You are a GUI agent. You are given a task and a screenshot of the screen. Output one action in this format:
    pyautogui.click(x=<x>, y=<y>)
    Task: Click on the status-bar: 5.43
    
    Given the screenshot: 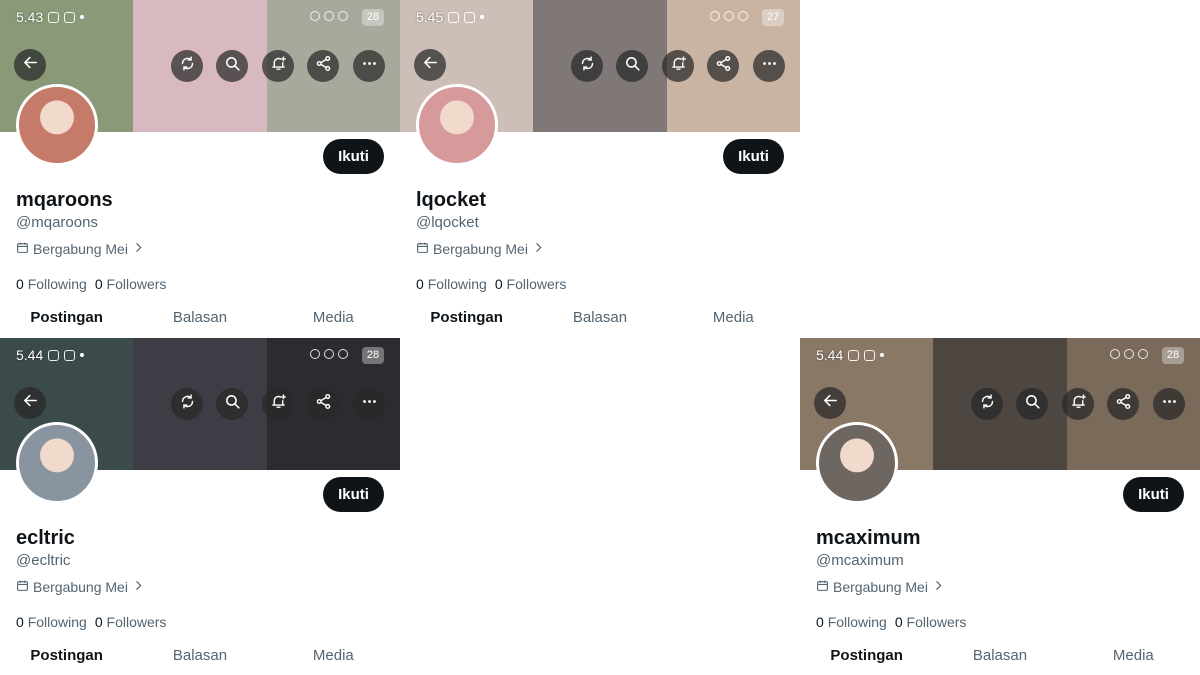 What is the action you would take?
    pyautogui.click(x=50, y=17)
    